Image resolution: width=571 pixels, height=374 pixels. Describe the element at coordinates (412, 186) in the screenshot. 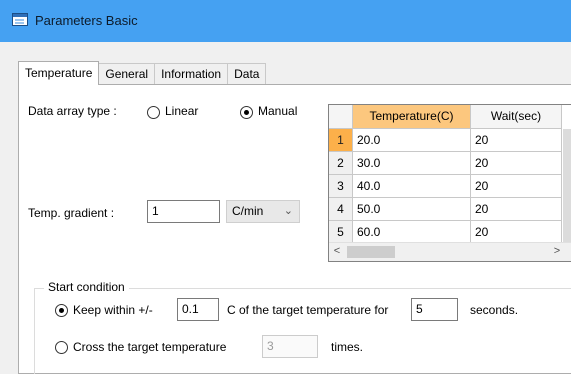

I see `table-cell-temperature: 40.0` at that location.